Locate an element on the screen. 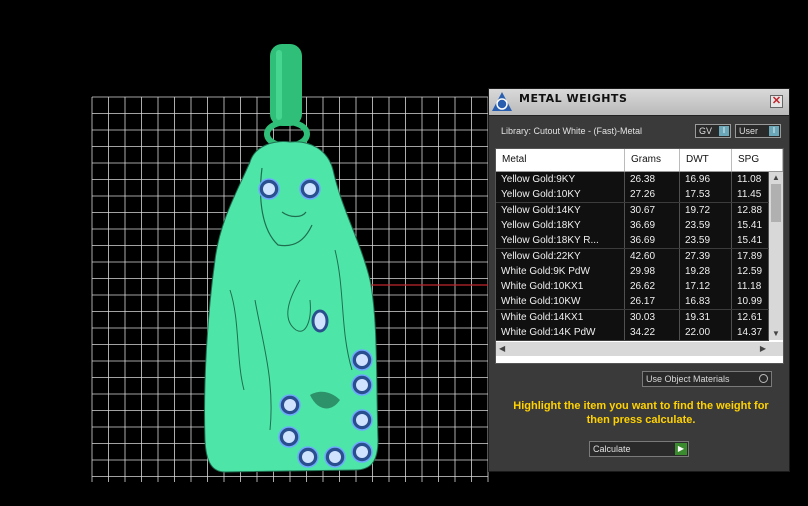 This screenshot has height=506, width=808. oval-gemstone is located at coordinates (320, 321).